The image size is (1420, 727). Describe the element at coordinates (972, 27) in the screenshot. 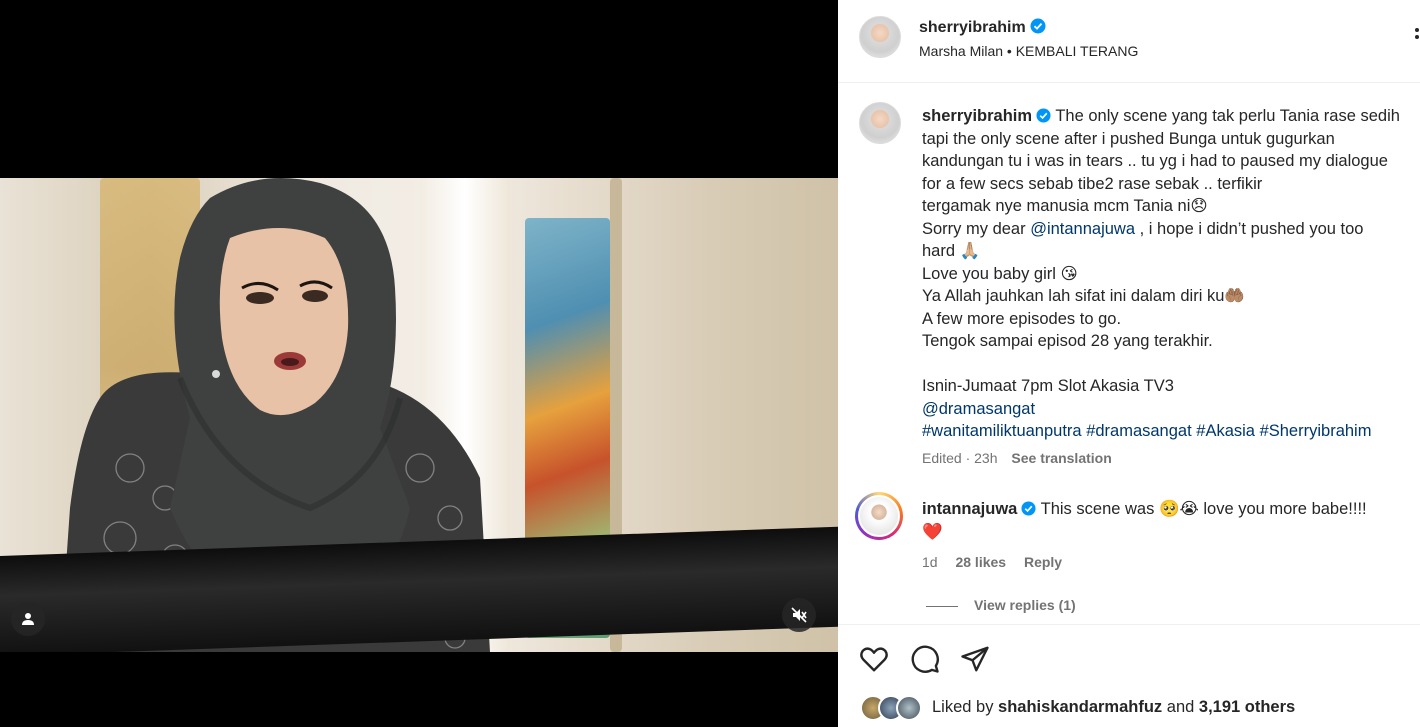

I see `author-username: sherryibrahim` at that location.